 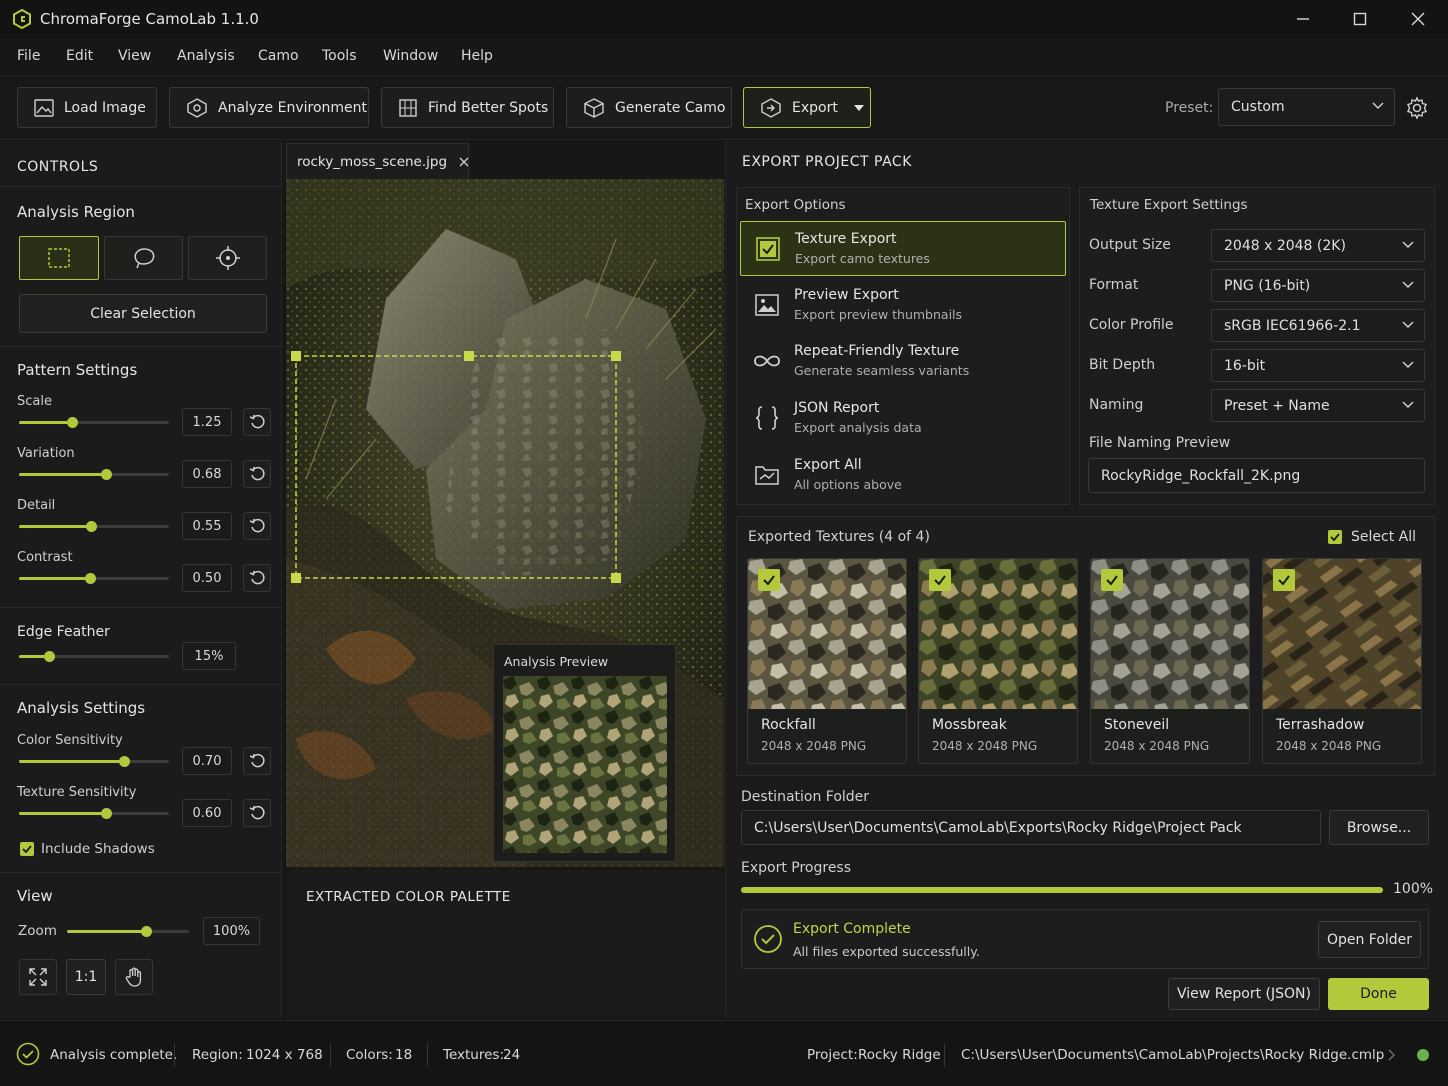 What do you see at coordinates (207, 526) in the screenshot?
I see `detail-value: 0.55` at bounding box center [207, 526].